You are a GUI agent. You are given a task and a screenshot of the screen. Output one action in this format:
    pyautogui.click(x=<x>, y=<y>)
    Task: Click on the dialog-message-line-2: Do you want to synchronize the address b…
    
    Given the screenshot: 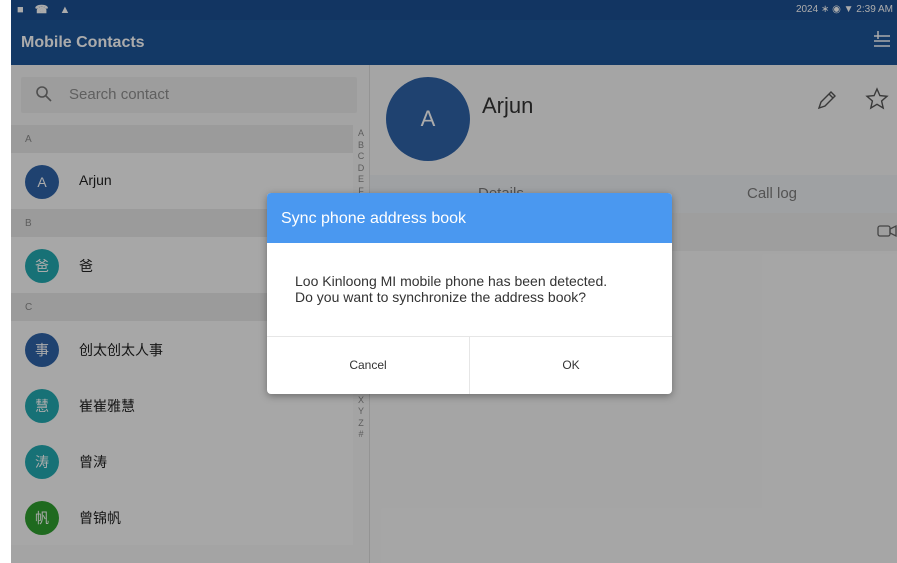 What is the action you would take?
    pyautogui.click(x=441, y=297)
    